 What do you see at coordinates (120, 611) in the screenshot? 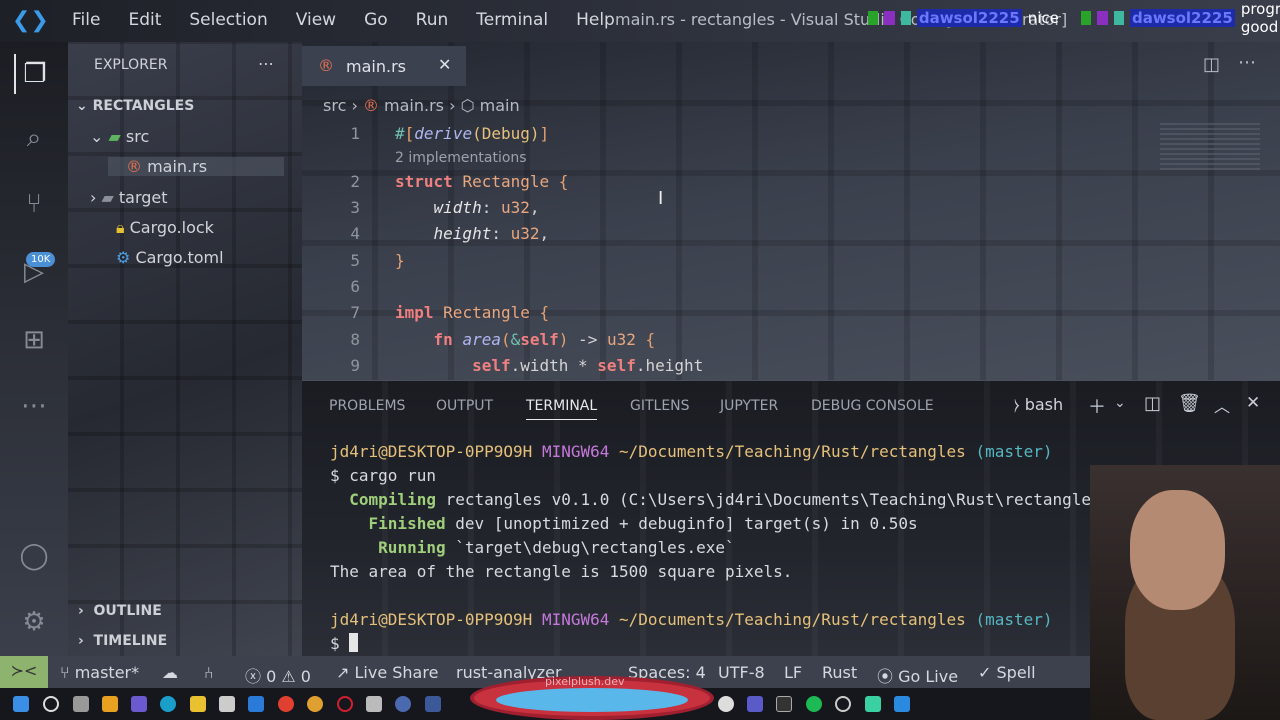
I see `outline-section: › OUTLINE` at bounding box center [120, 611].